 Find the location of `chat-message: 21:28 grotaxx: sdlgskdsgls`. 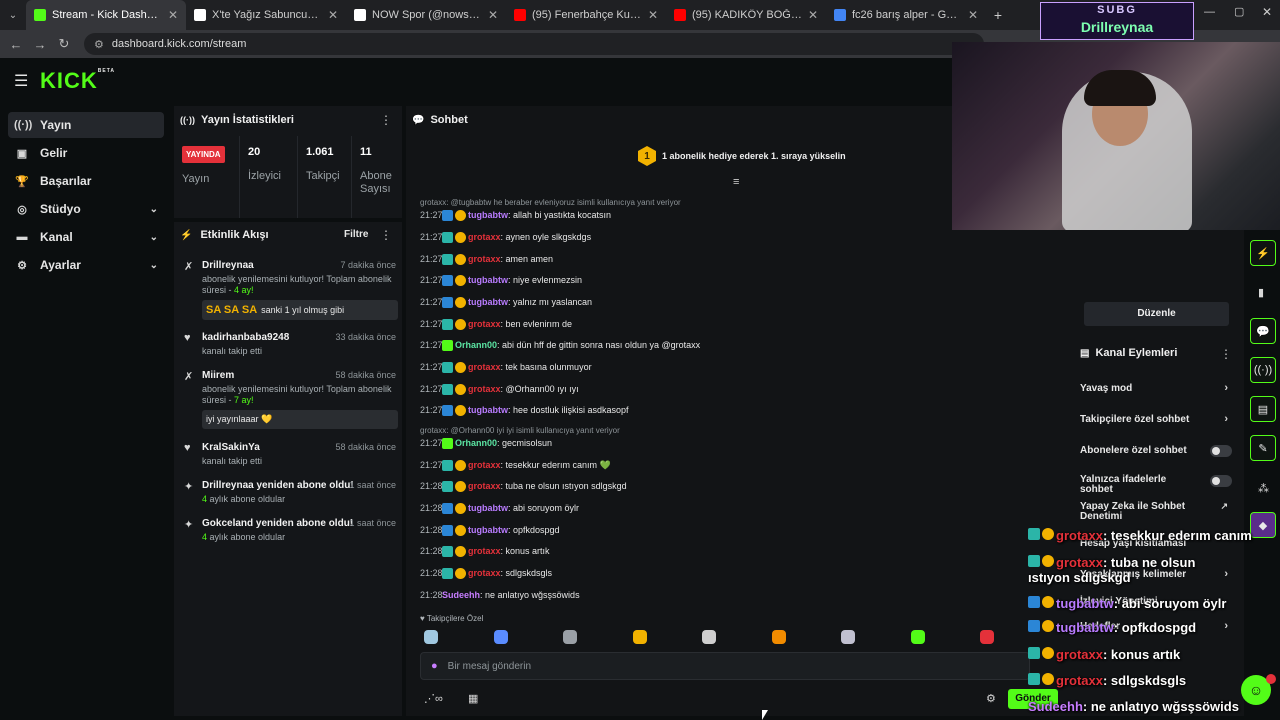

chat-message: 21:28 grotaxx: sdlgskdsgls is located at coordinates (486, 573).